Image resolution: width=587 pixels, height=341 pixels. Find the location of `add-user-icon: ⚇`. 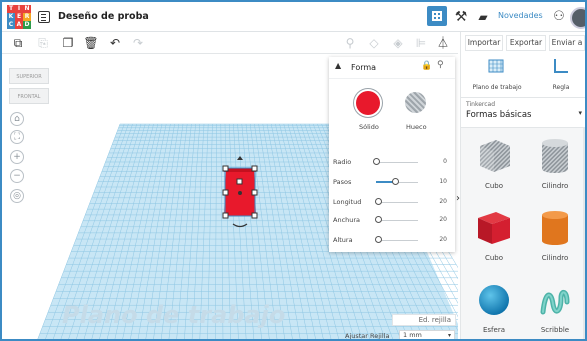

add-user-icon: ⚇ is located at coordinates (559, 17).